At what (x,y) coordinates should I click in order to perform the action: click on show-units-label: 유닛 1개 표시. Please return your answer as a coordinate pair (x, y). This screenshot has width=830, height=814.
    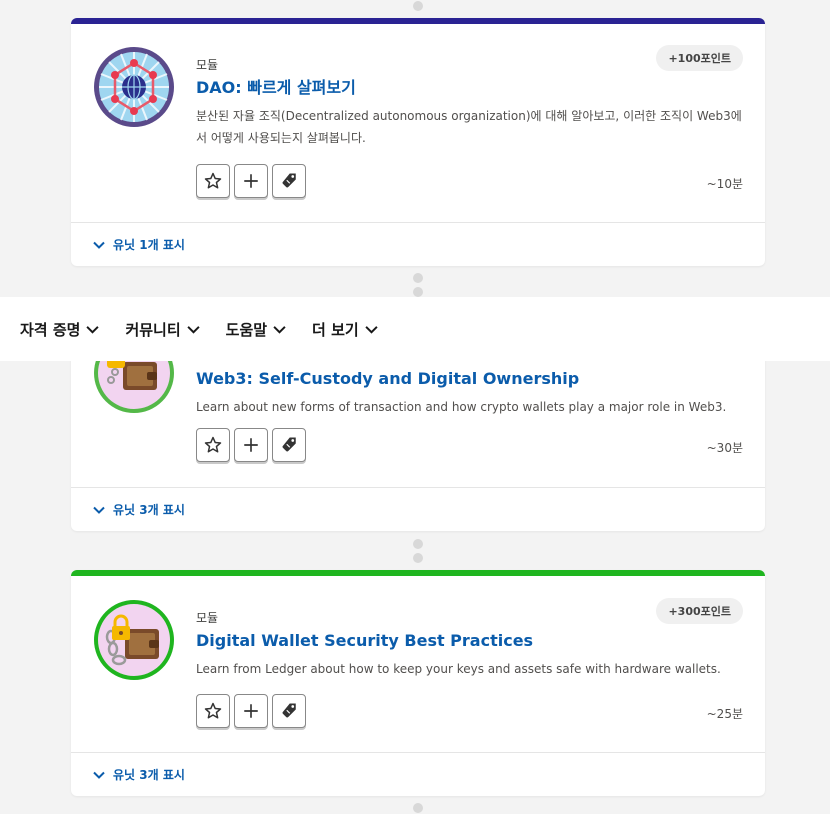
    Looking at the image, I should click on (149, 245).